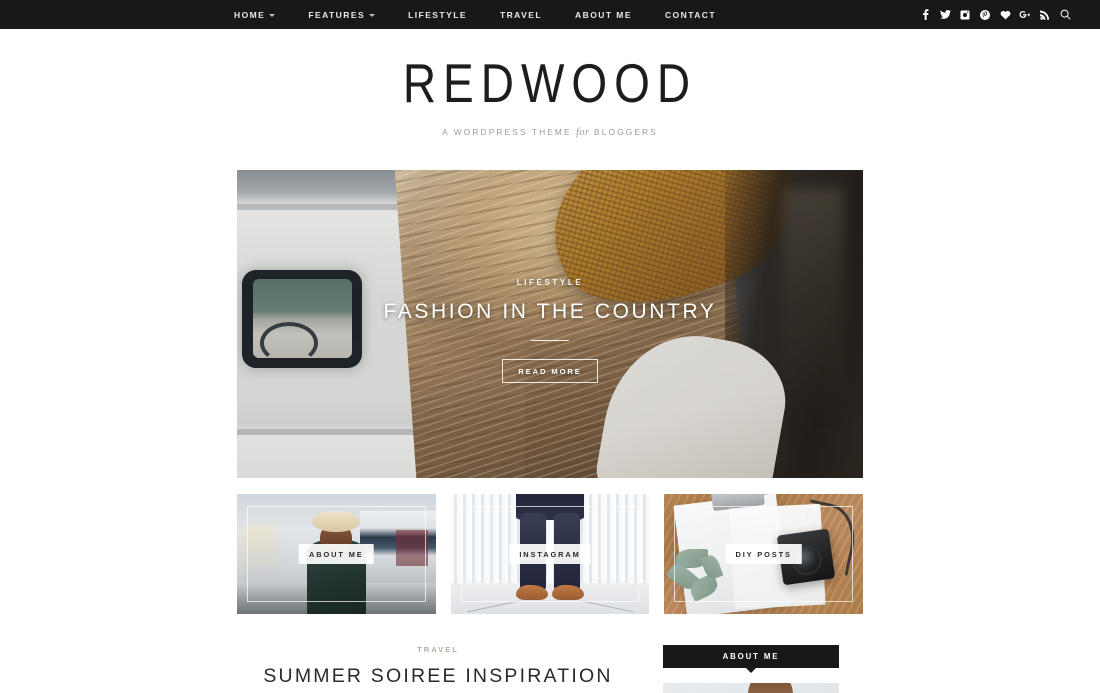 This screenshot has width=1100, height=693. Describe the element at coordinates (626, 132) in the screenshot. I see `tagline-after: BLOGGERS` at that location.